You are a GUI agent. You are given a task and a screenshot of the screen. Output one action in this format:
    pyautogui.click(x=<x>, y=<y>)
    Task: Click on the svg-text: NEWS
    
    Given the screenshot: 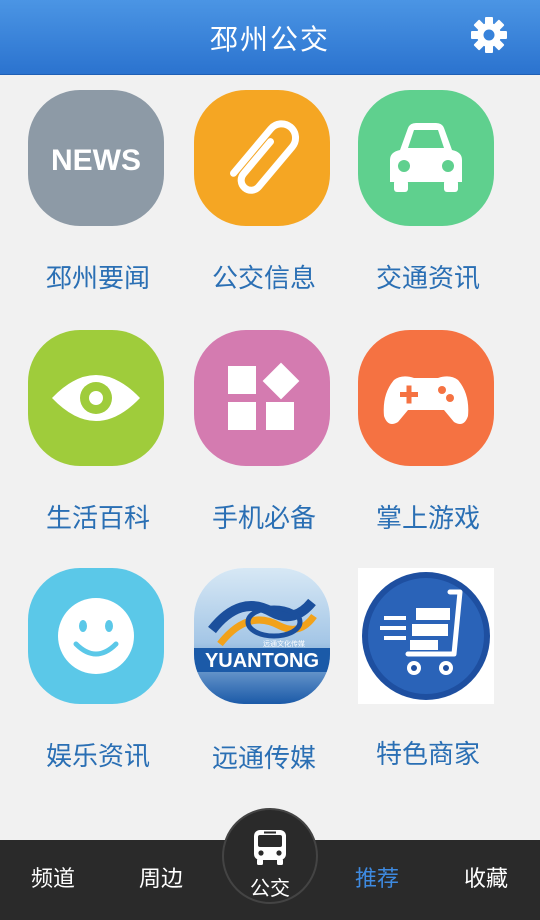 What is the action you would take?
    pyautogui.click(x=96, y=160)
    